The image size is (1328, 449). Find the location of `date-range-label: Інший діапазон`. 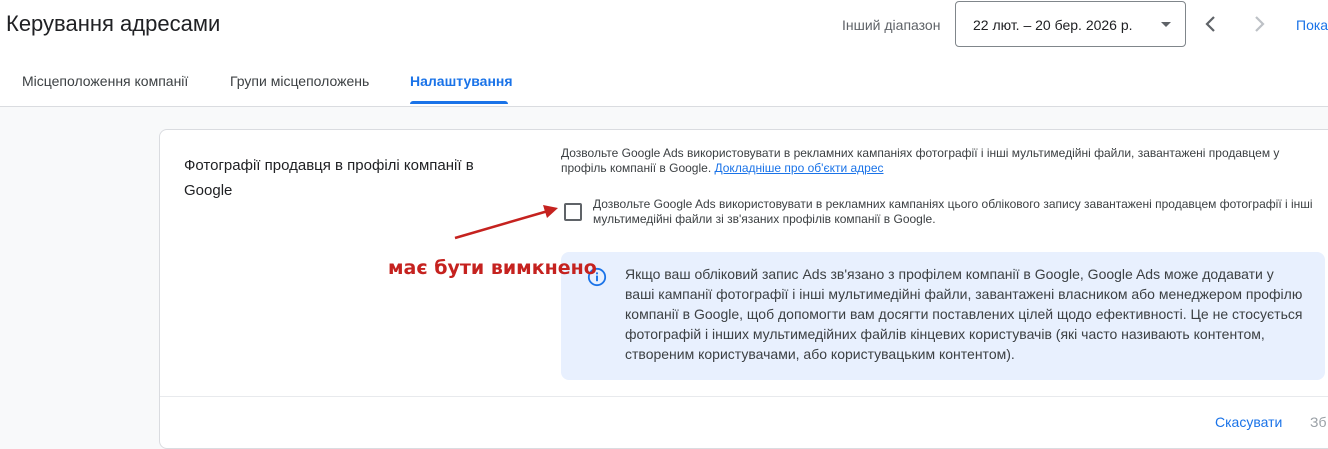

date-range-label: Інший діапазон is located at coordinates (891, 25).